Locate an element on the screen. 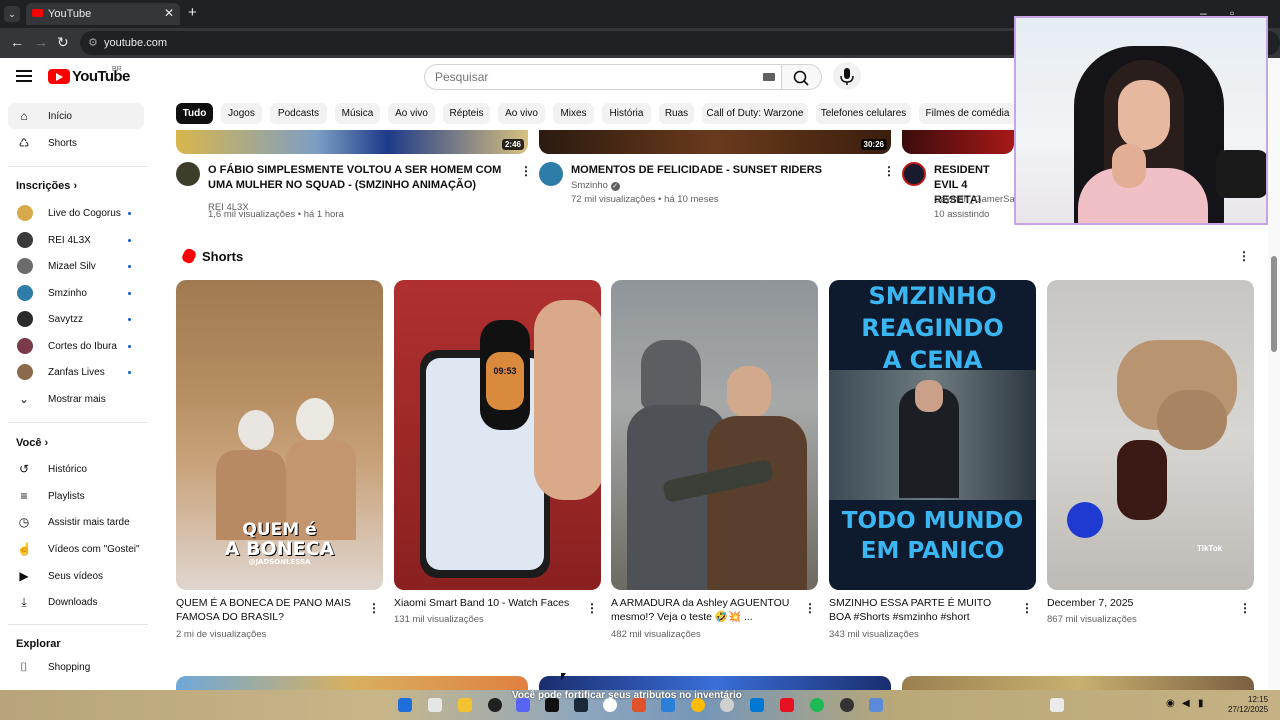  menu-icon is located at coordinates (24, 76).